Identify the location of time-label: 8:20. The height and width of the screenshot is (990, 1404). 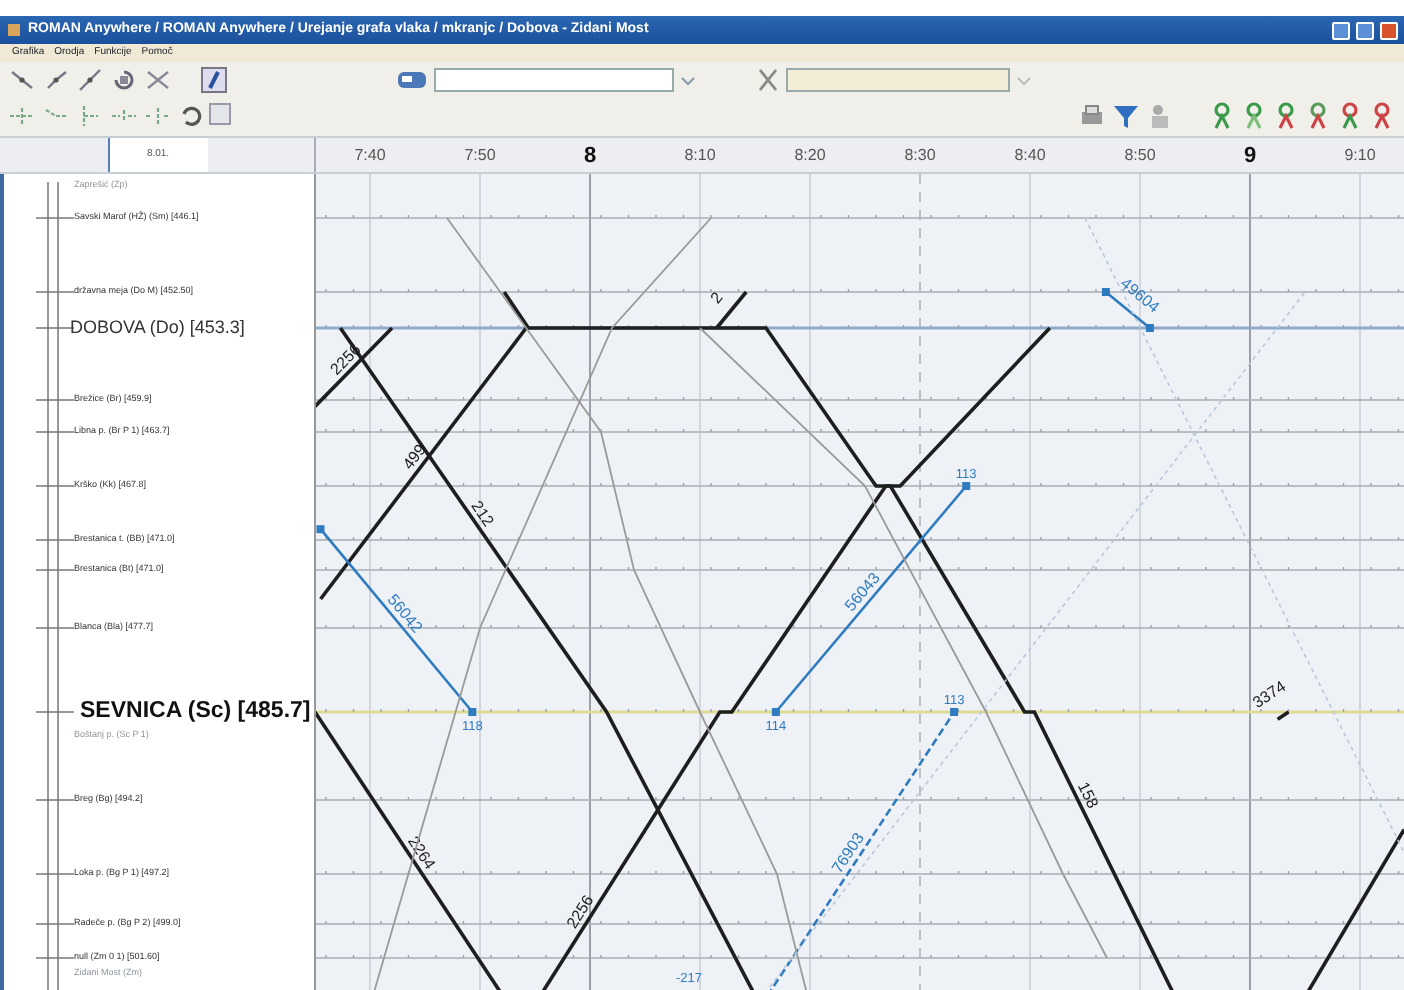
(810, 156).